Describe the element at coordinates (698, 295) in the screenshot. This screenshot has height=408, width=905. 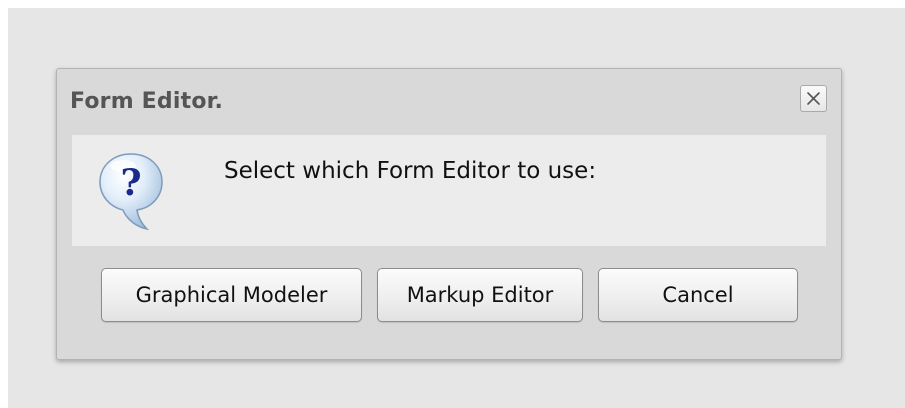
I see `cancel-button: Cancel` at that location.